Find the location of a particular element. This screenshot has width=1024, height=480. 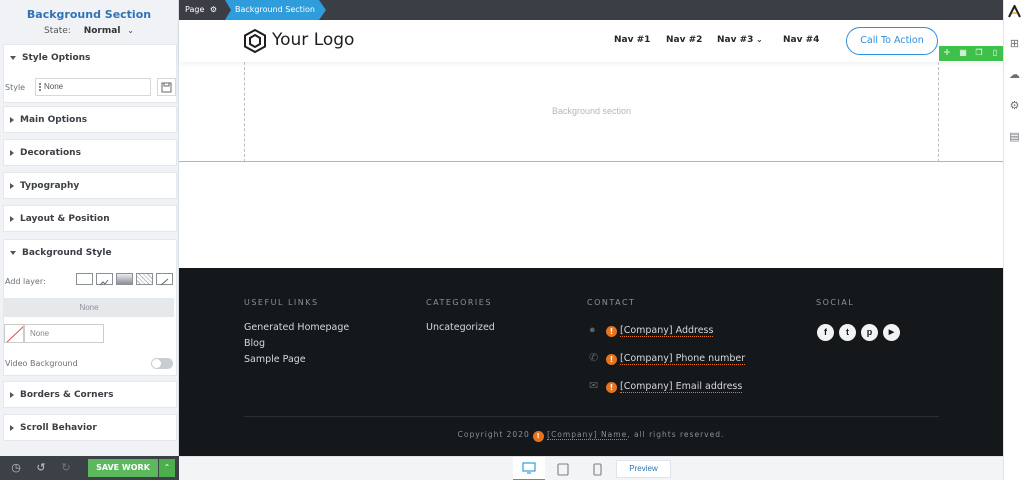

contact-email: ! [Company] Email address is located at coordinates (674, 387).